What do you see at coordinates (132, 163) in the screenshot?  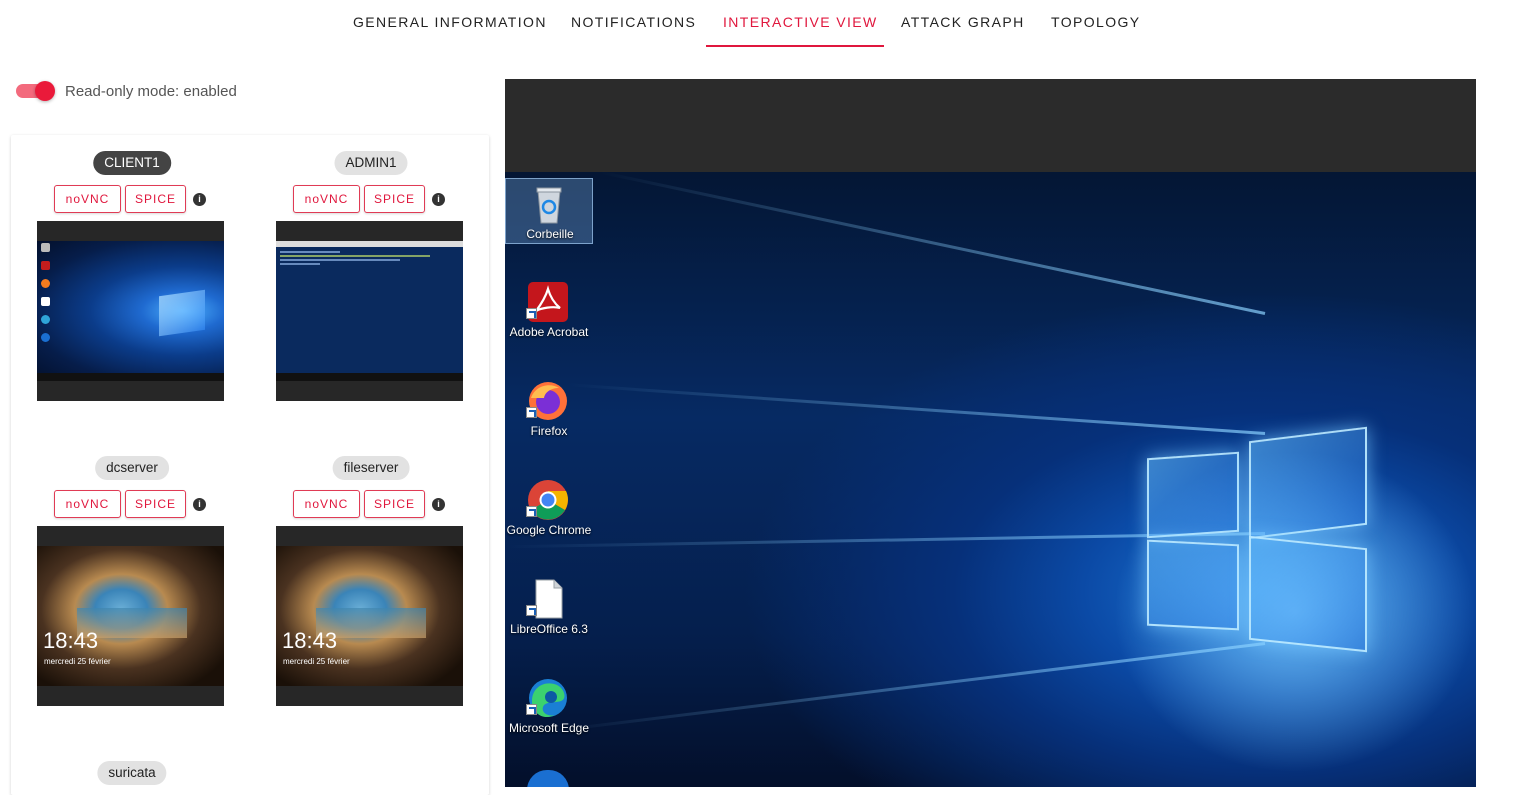 I see `machine-chip-client1: CLIENT1` at bounding box center [132, 163].